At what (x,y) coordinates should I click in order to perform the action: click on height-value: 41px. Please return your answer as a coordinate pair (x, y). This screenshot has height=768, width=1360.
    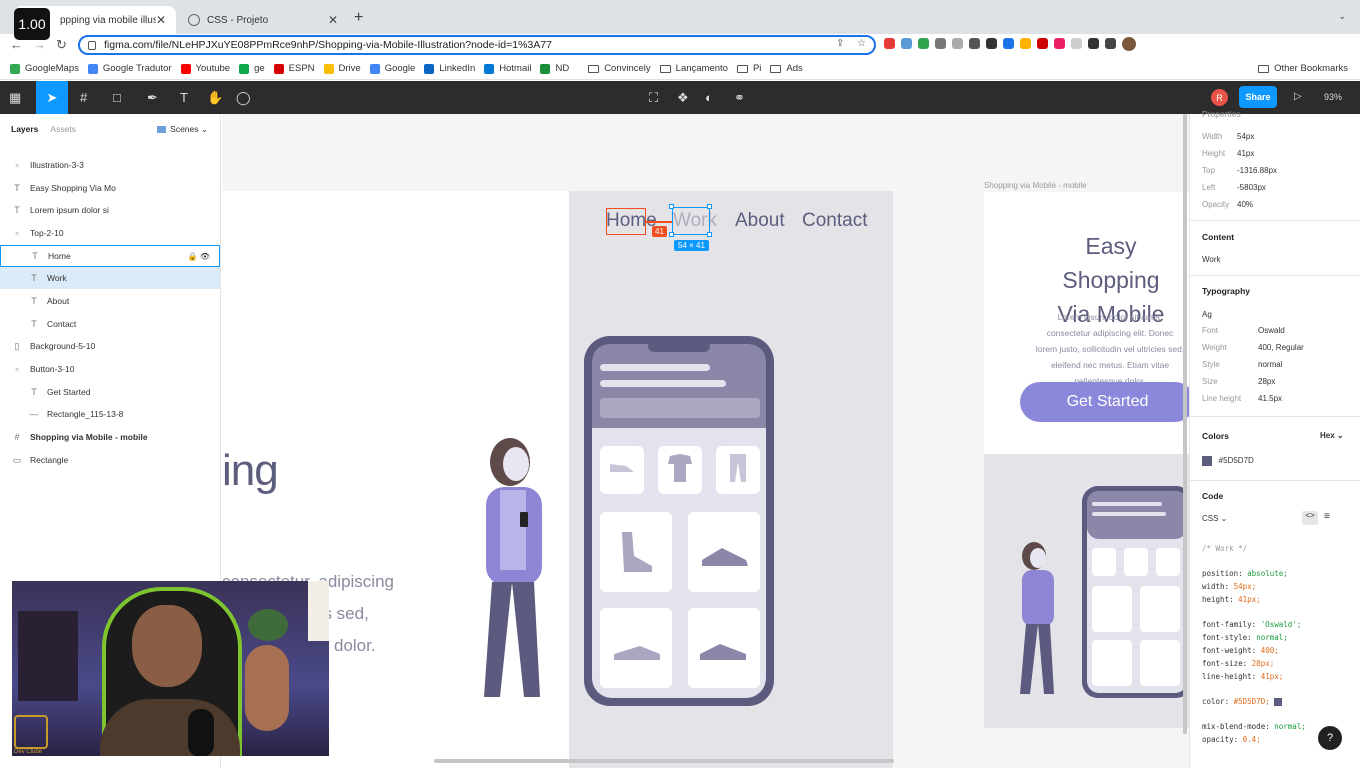
    Looking at the image, I should click on (1245, 153).